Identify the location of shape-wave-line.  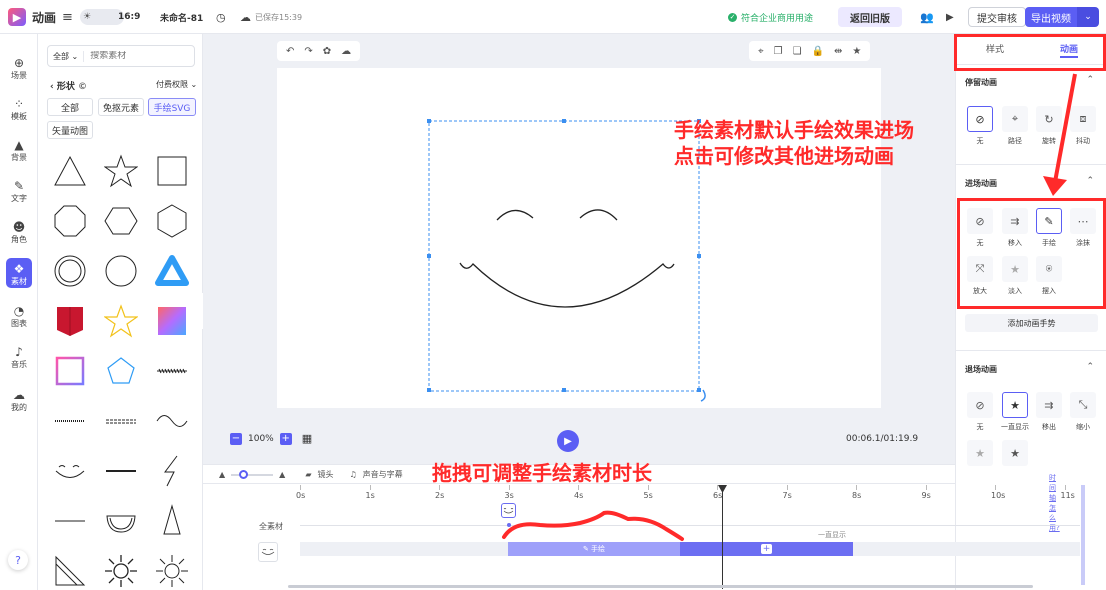
(172, 421).